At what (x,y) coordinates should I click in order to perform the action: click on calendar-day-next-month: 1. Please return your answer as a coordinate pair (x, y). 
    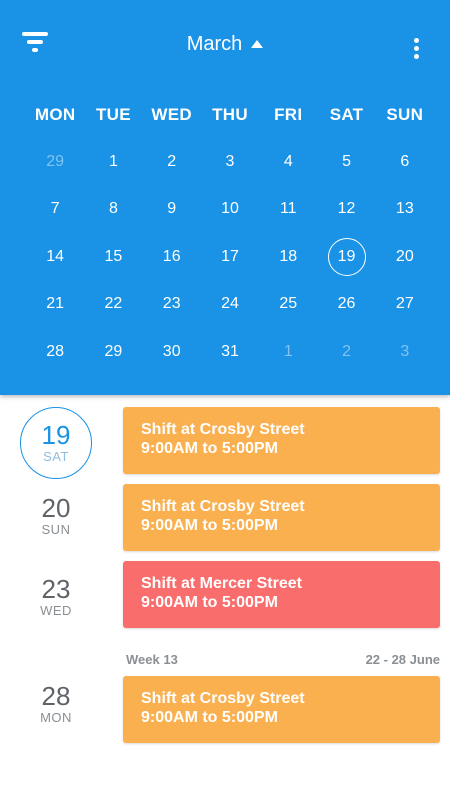
    Looking at the image, I should click on (288, 352).